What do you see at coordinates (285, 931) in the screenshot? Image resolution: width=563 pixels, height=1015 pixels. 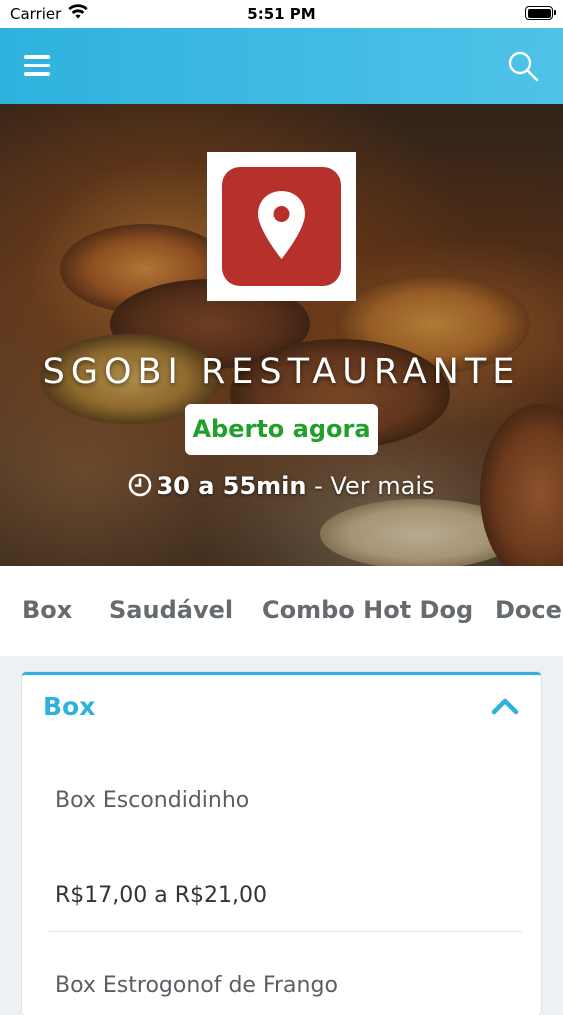 I see `divider` at bounding box center [285, 931].